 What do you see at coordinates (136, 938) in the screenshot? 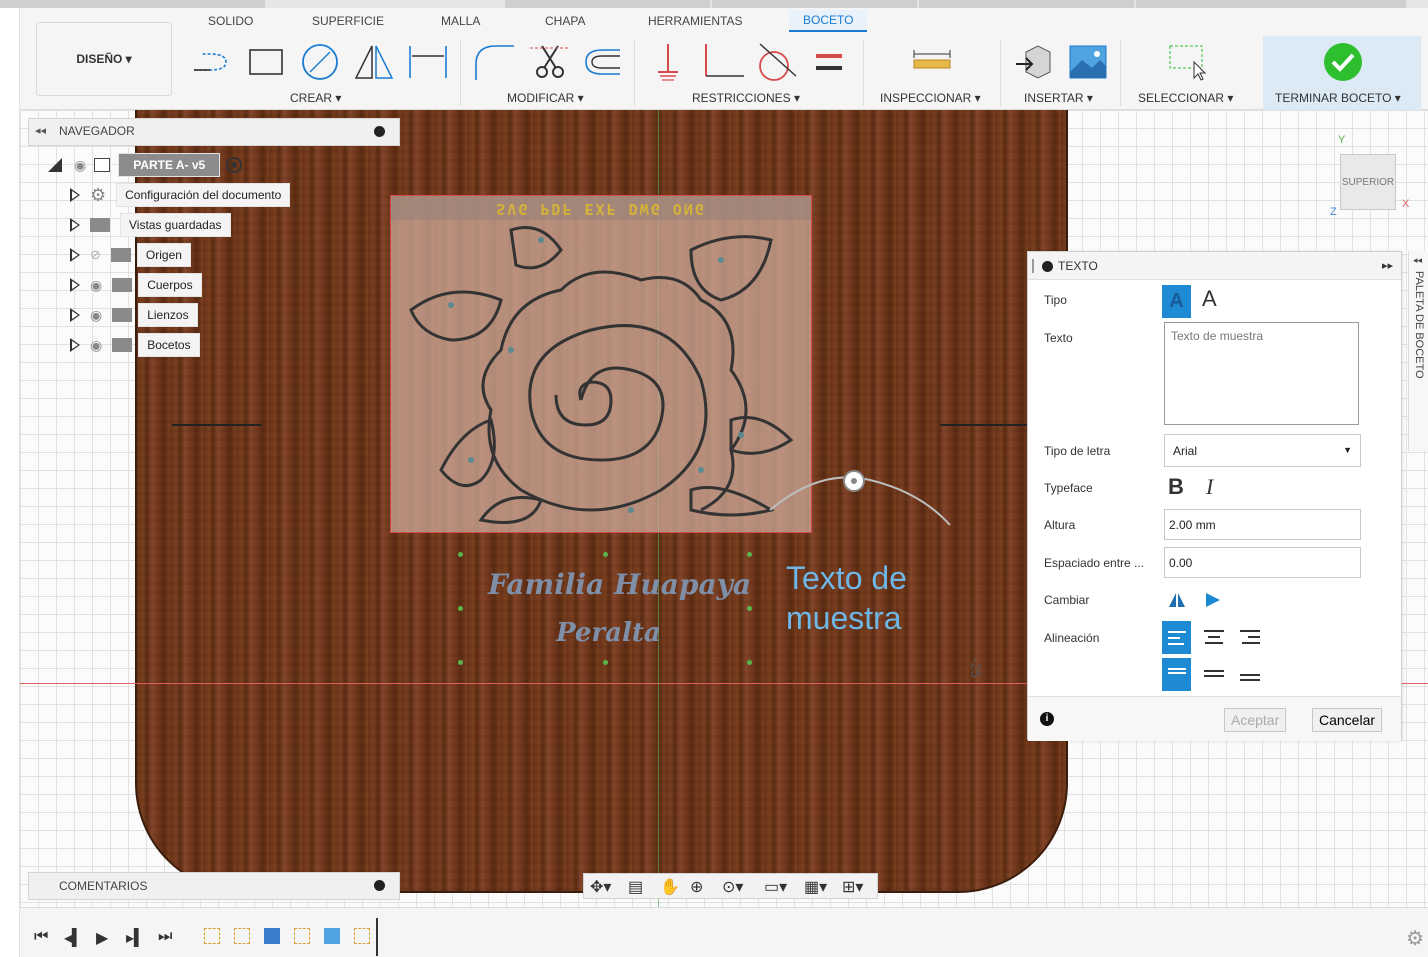
I see `step-forward-icon: ▸▍` at bounding box center [136, 938].